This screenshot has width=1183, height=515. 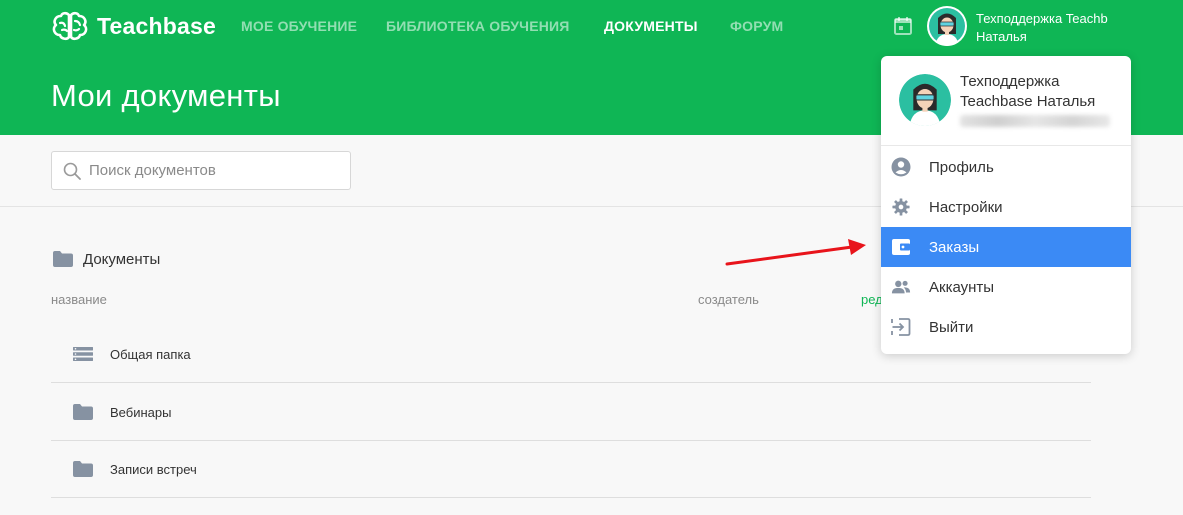 I want to click on dropdown-user-header: Техподдержка Teachbase Наталья, so click(x=1006, y=101).